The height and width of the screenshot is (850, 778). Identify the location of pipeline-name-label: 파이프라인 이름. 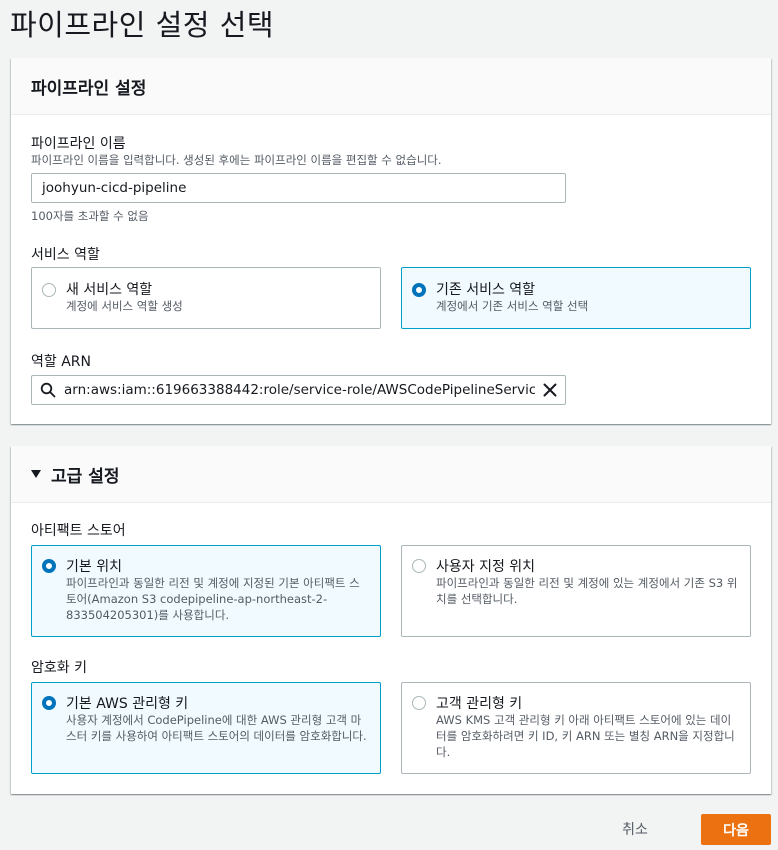
(78, 144).